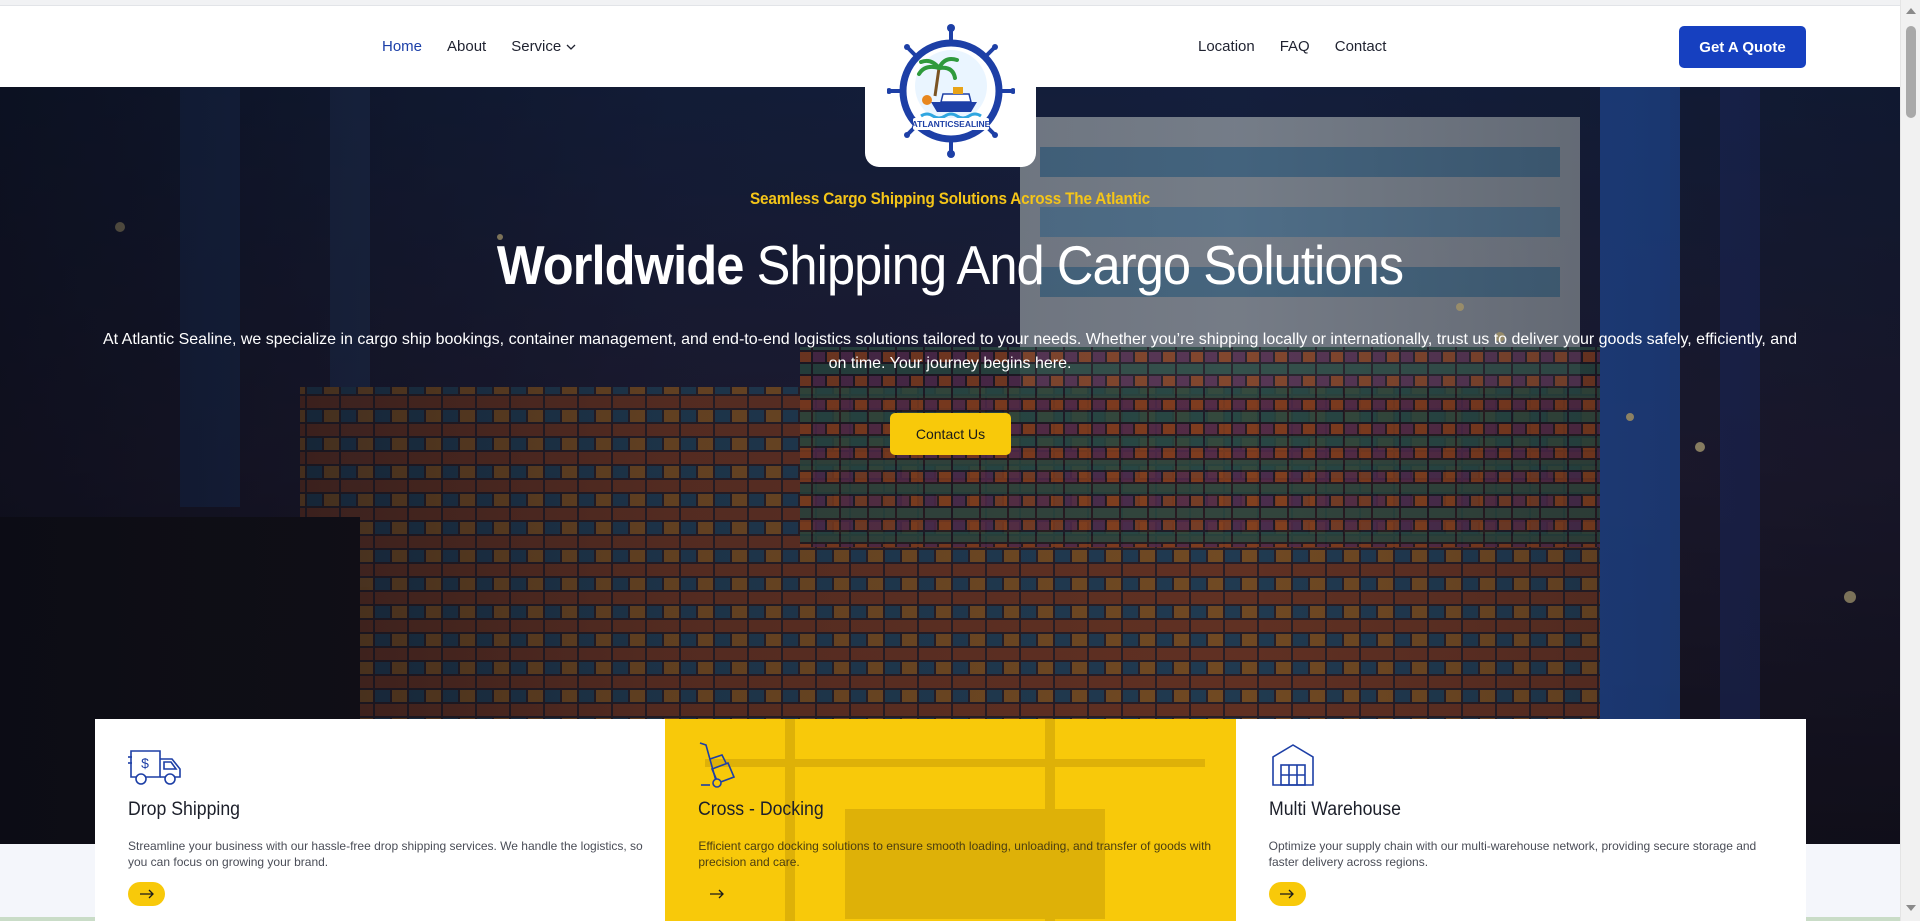 The width and height of the screenshot is (1920, 921). What do you see at coordinates (1911, 908) in the screenshot?
I see `scroll-down-arrow-icon` at bounding box center [1911, 908].